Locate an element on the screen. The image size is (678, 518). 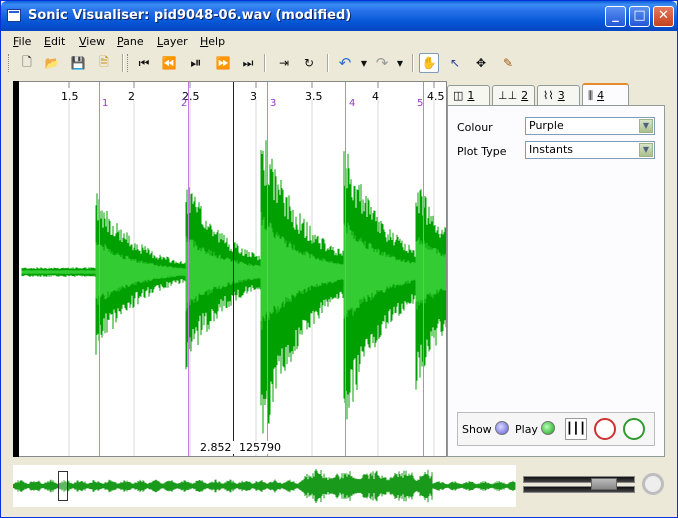
colour-select: Purple ▼ is located at coordinates (590, 126).